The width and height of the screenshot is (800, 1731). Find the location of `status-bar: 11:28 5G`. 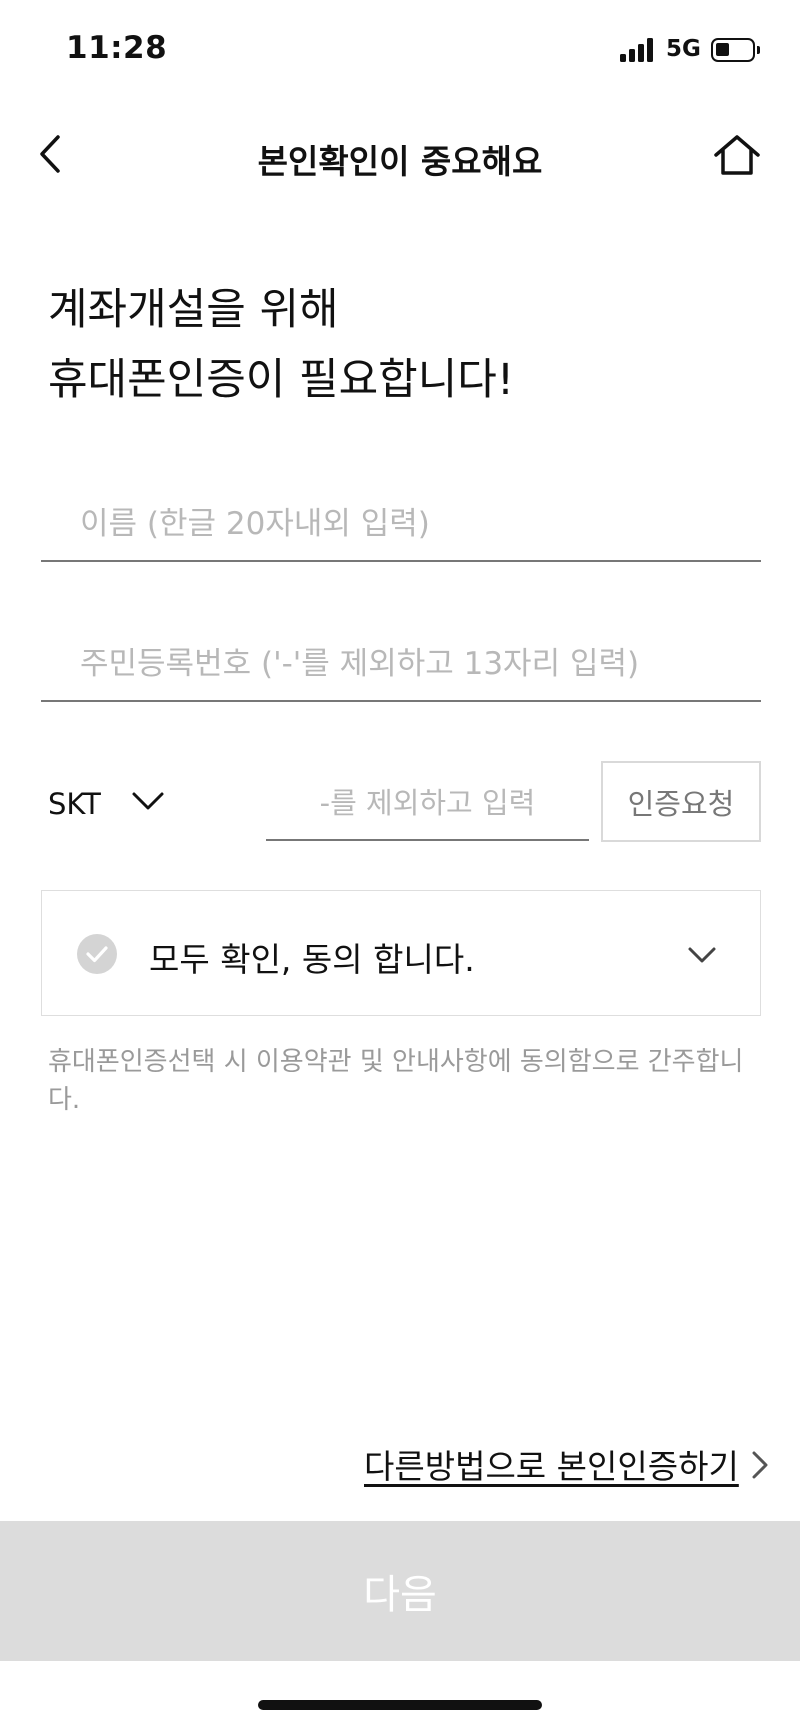

status-bar: 11:28 5G is located at coordinates (400, 50).